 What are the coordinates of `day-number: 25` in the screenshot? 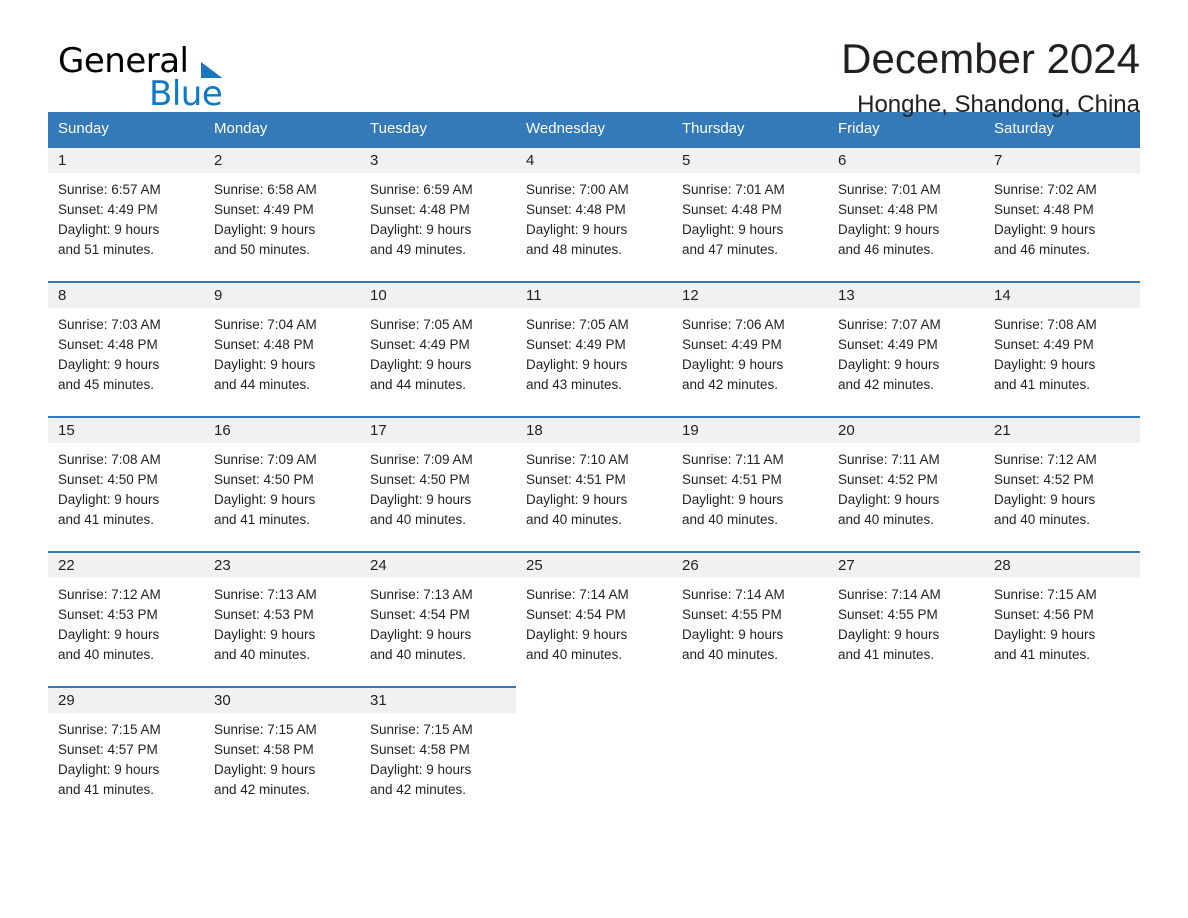 It's located at (594, 565).